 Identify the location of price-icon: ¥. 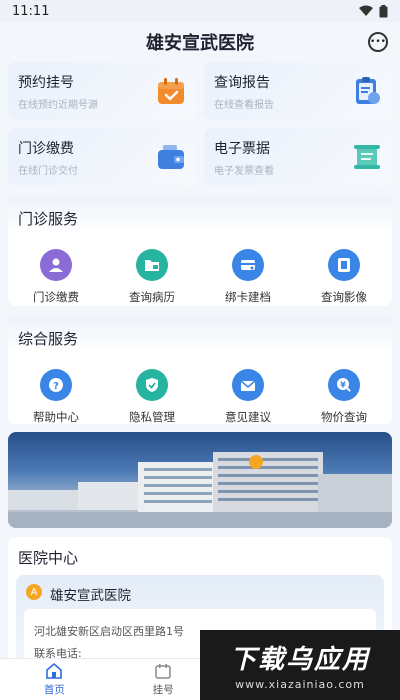
(344, 385).